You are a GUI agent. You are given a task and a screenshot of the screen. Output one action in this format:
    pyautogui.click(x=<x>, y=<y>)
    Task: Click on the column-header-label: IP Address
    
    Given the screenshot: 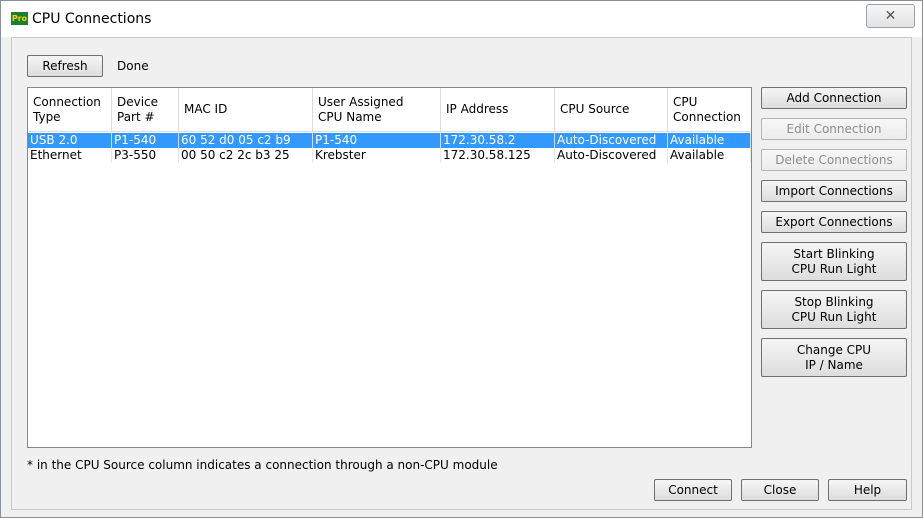 What is the action you would take?
    pyautogui.click(x=477, y=109)
    